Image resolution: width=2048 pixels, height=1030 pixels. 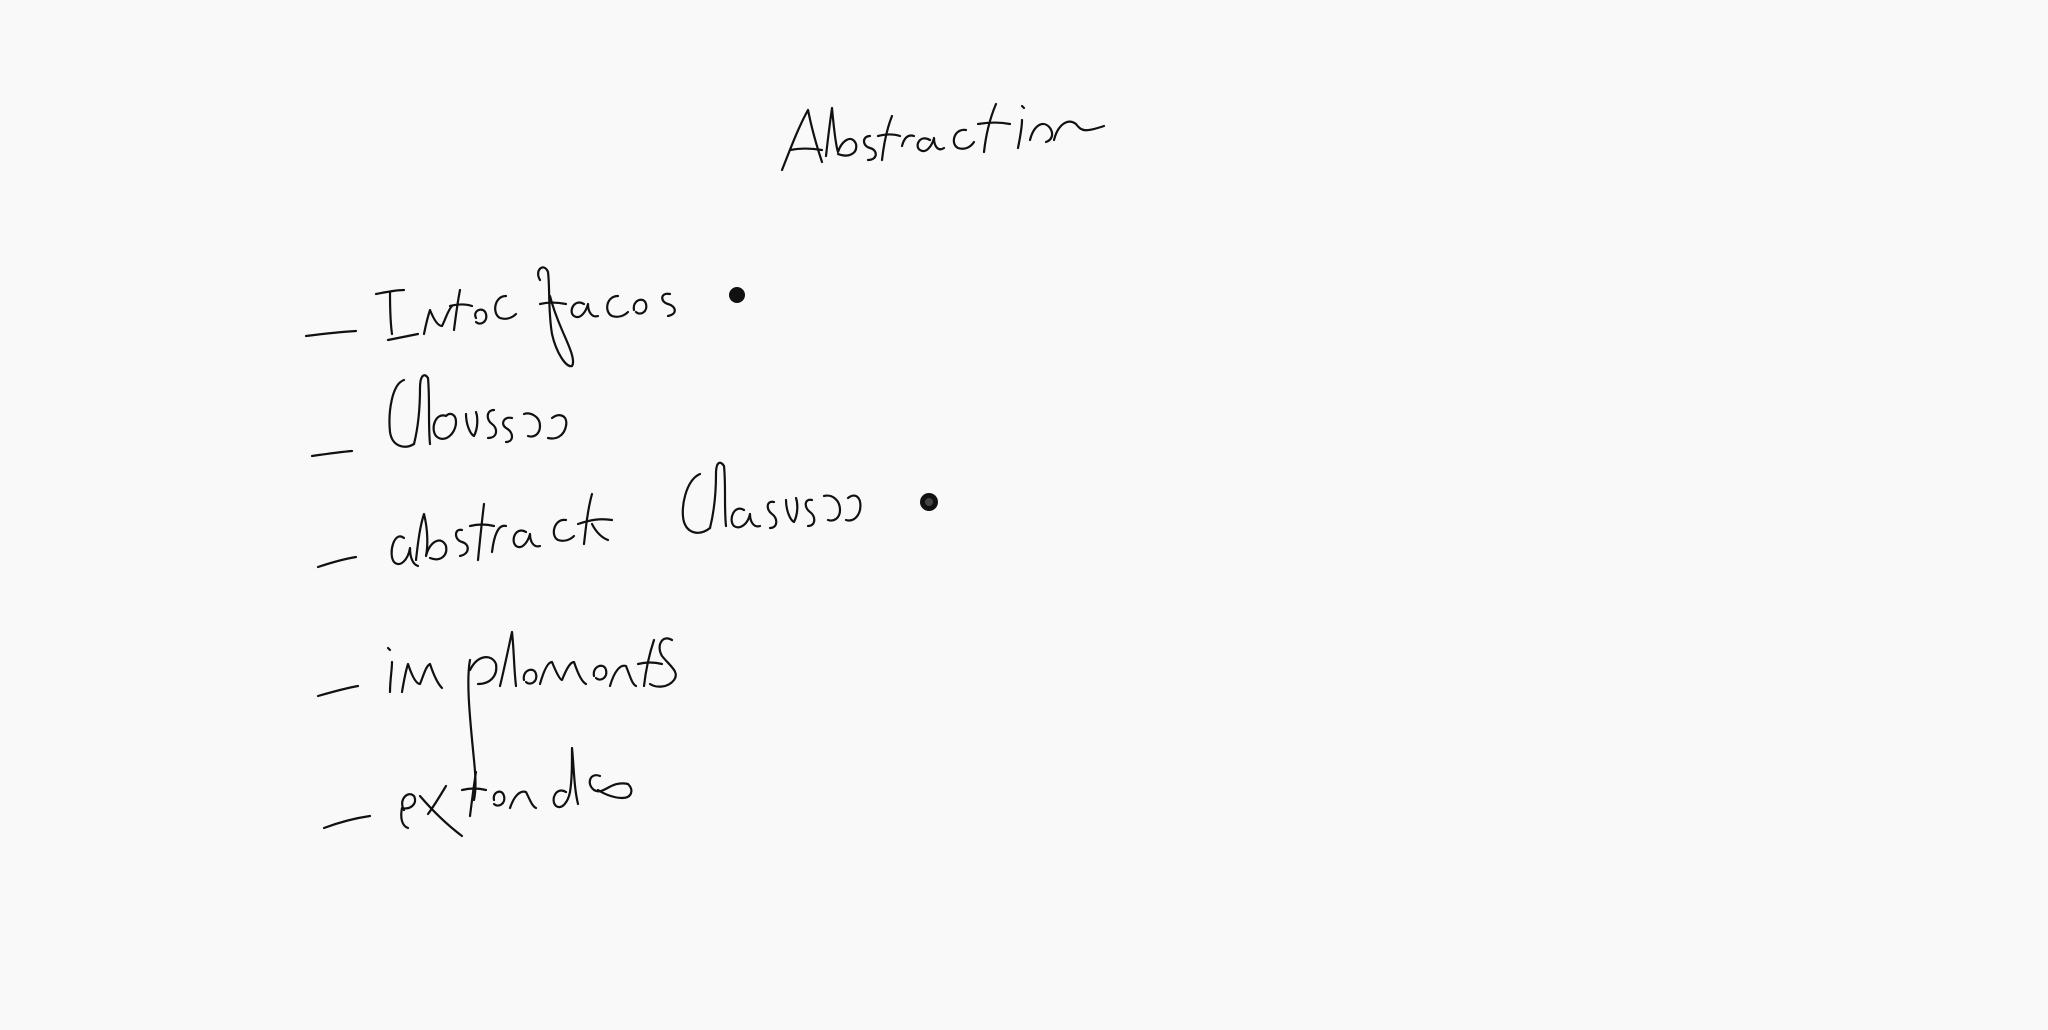 I want to click on title-handwriting, so click(x=943, y=137).